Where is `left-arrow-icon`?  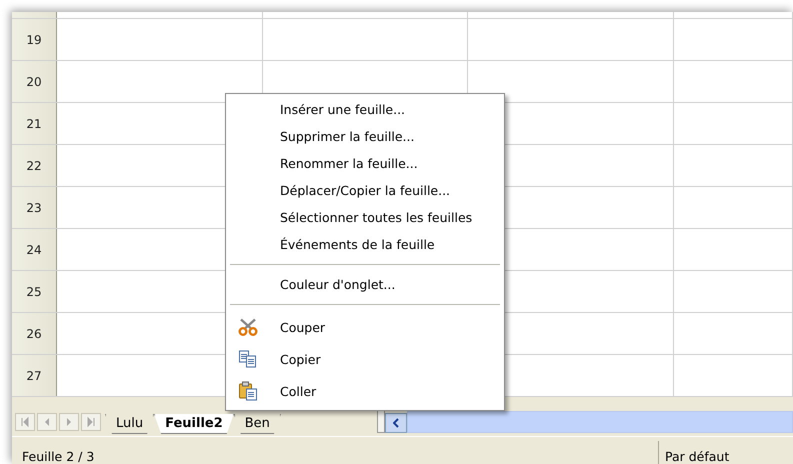 left-arrow-icon is located at coordinates (25, 422).